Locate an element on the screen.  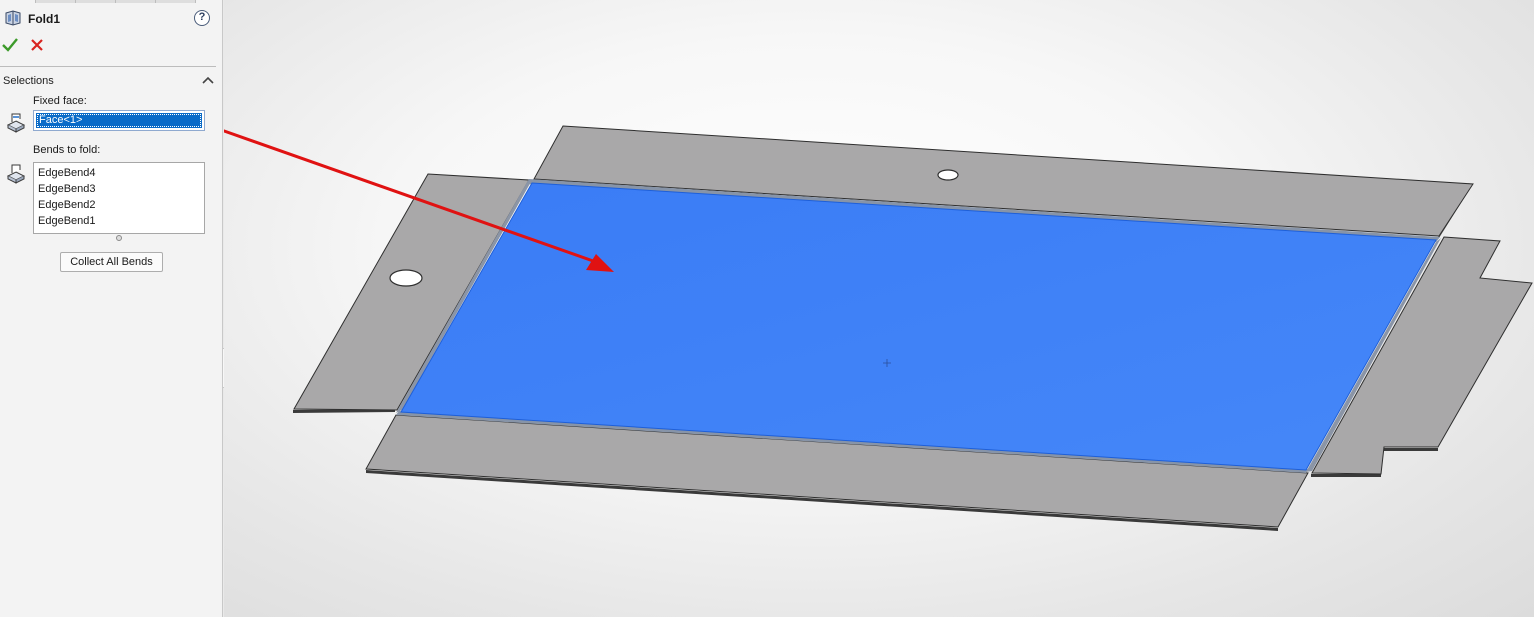
fold-feature-icon is located at coordinates (13, 18).